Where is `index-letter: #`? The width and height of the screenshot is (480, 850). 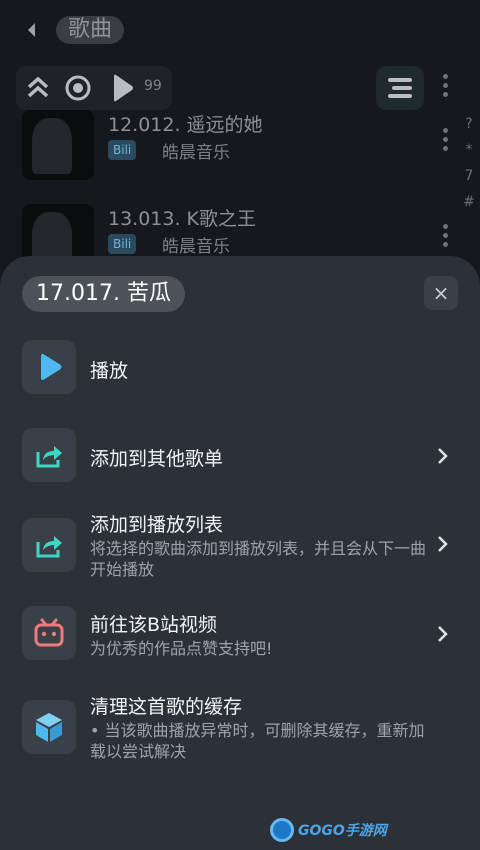 index-letter: # is located at coordinates (469, 202).